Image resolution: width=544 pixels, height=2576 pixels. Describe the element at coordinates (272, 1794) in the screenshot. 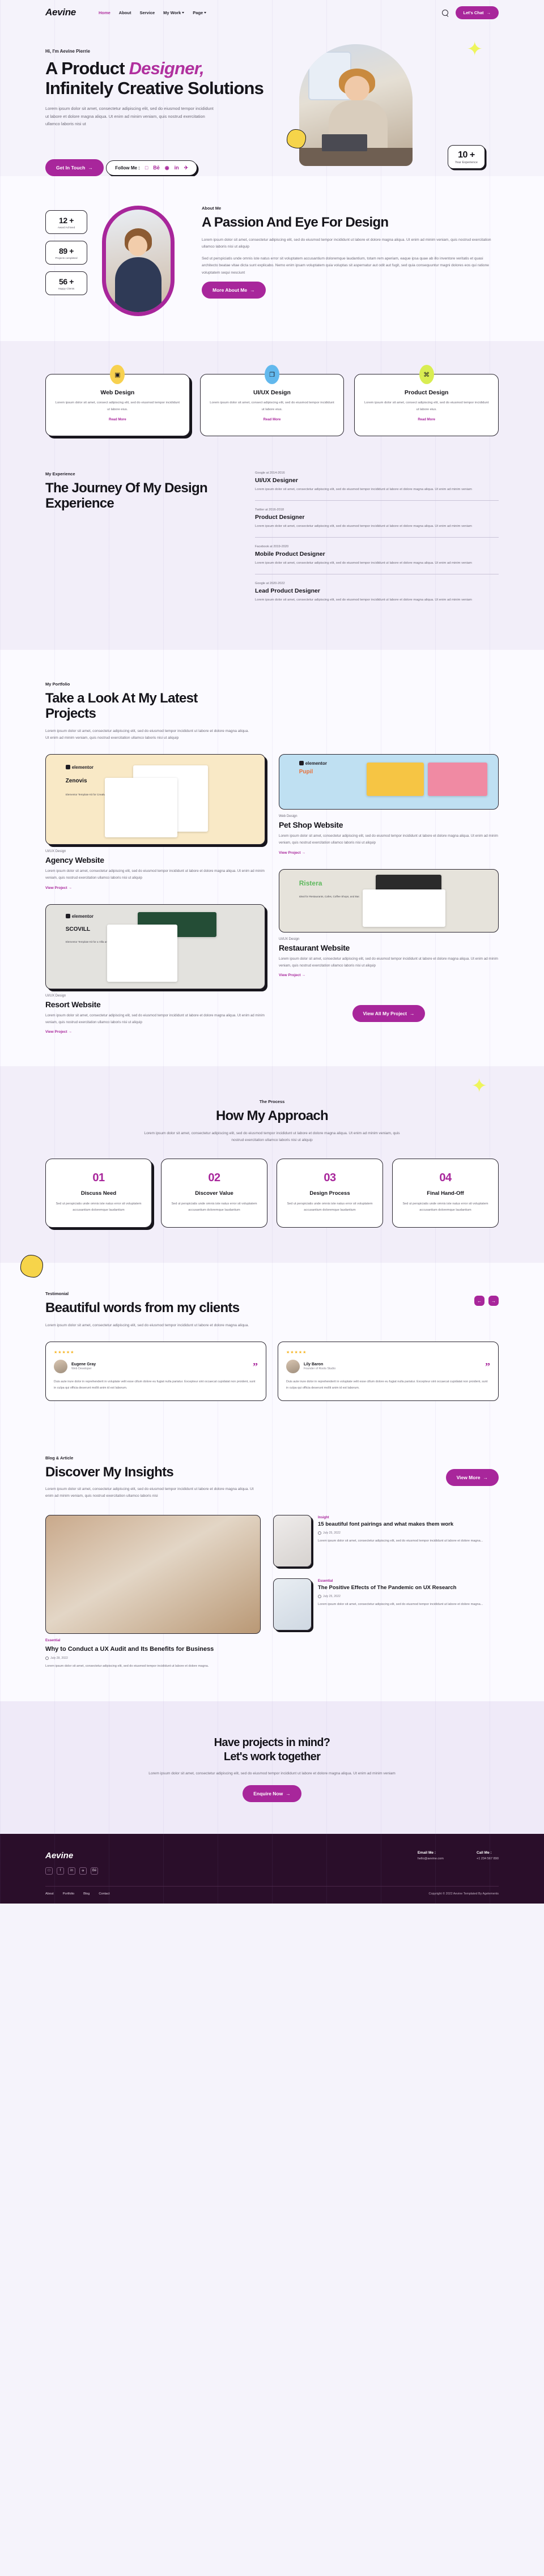

I see `enquire-now-button: Enquire Now →` at that location.